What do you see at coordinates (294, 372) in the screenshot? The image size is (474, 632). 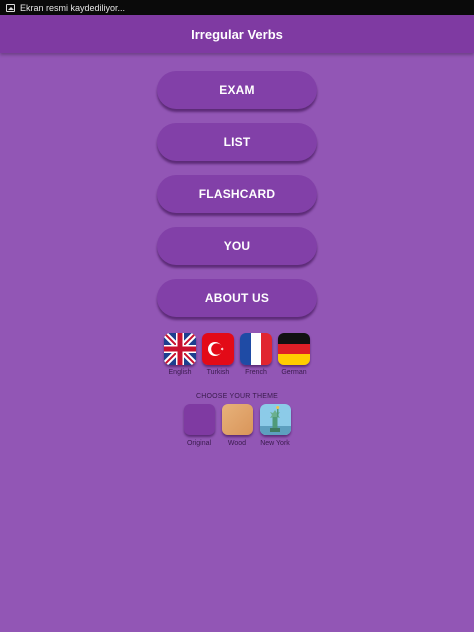 I see `language-label: German` at bounding box center [294, 372].